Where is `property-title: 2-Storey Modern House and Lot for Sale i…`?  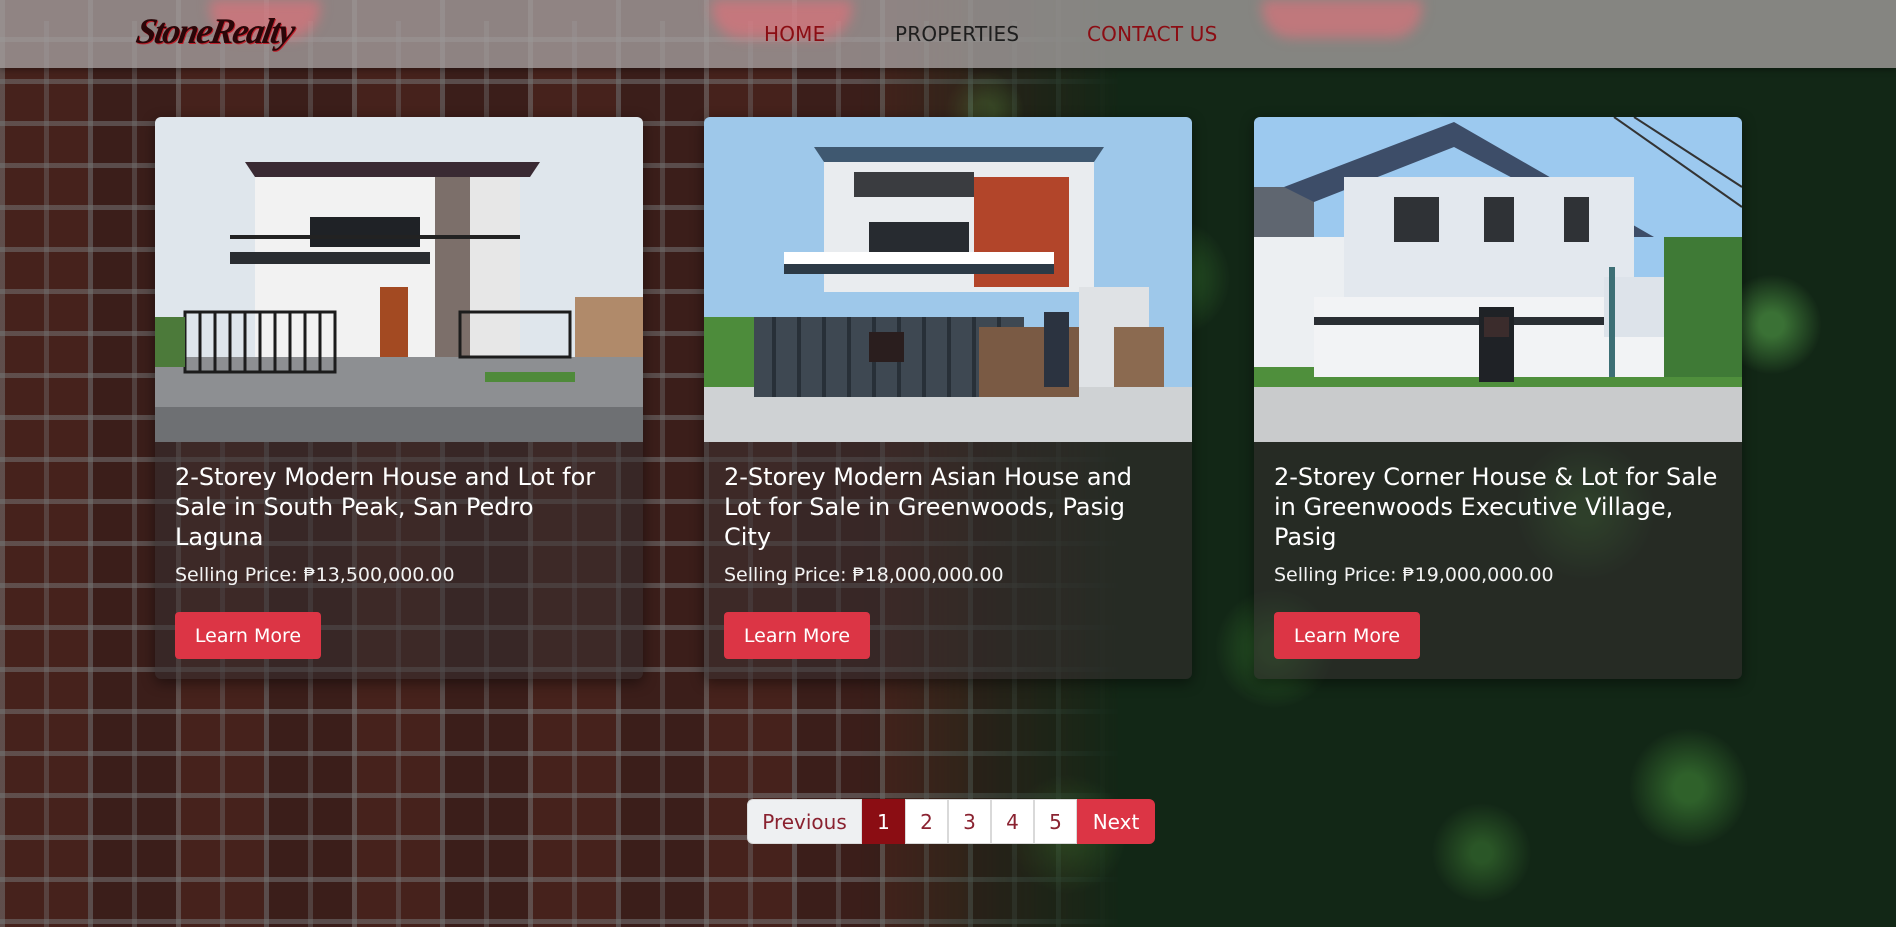
property-title: 2-Storey Modern House and Lot for Sale i… is located at coordinates (400, 507).